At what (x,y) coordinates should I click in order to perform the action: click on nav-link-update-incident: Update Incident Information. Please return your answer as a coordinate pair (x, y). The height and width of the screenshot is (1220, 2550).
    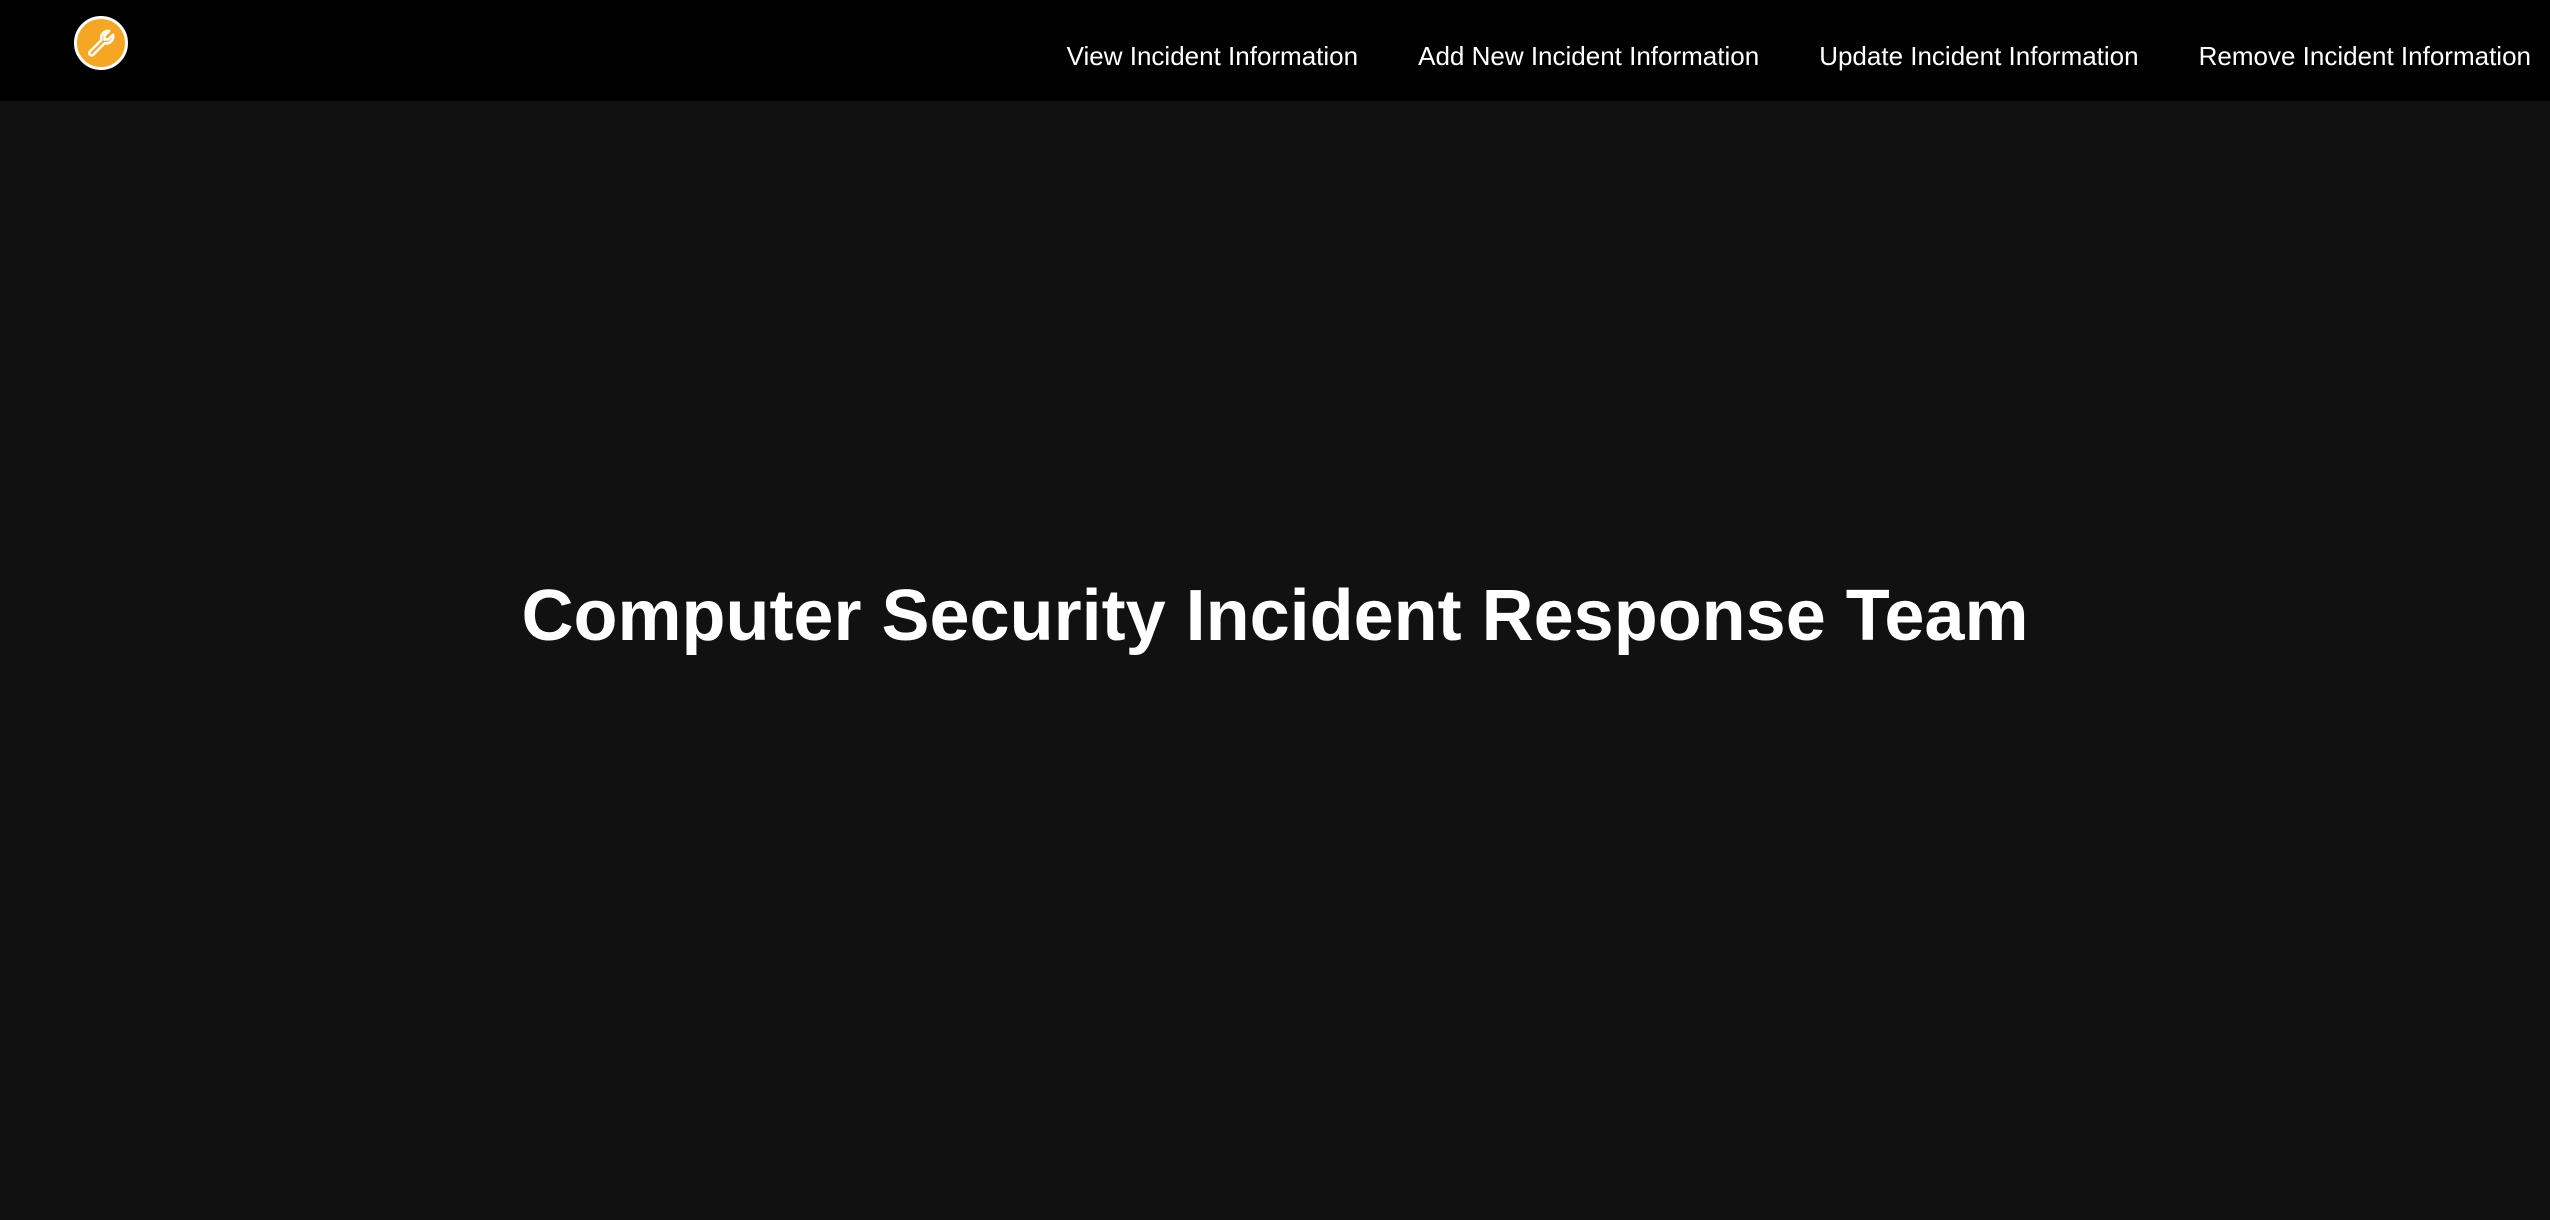
    Looking at the image, I should click on (1978, 56).